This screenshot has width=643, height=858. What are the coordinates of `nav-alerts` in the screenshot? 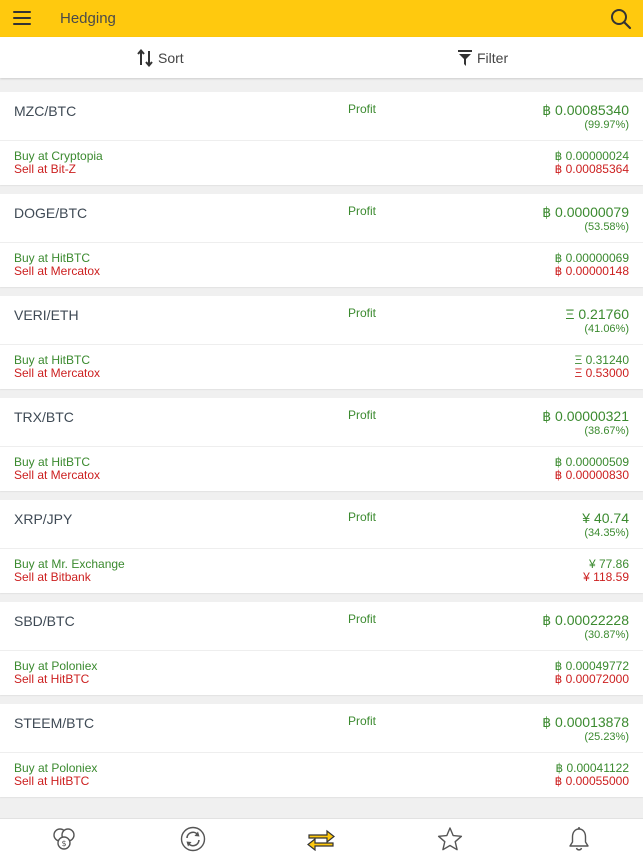 It's located at (578, 838).